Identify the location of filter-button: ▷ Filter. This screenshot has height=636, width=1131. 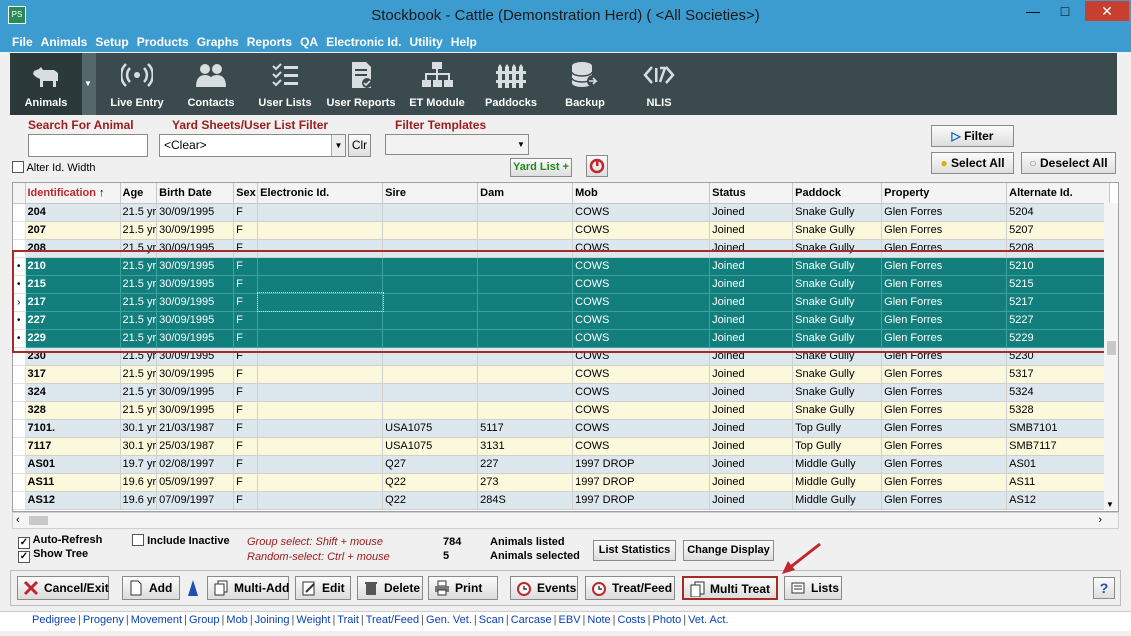
(972, 136).